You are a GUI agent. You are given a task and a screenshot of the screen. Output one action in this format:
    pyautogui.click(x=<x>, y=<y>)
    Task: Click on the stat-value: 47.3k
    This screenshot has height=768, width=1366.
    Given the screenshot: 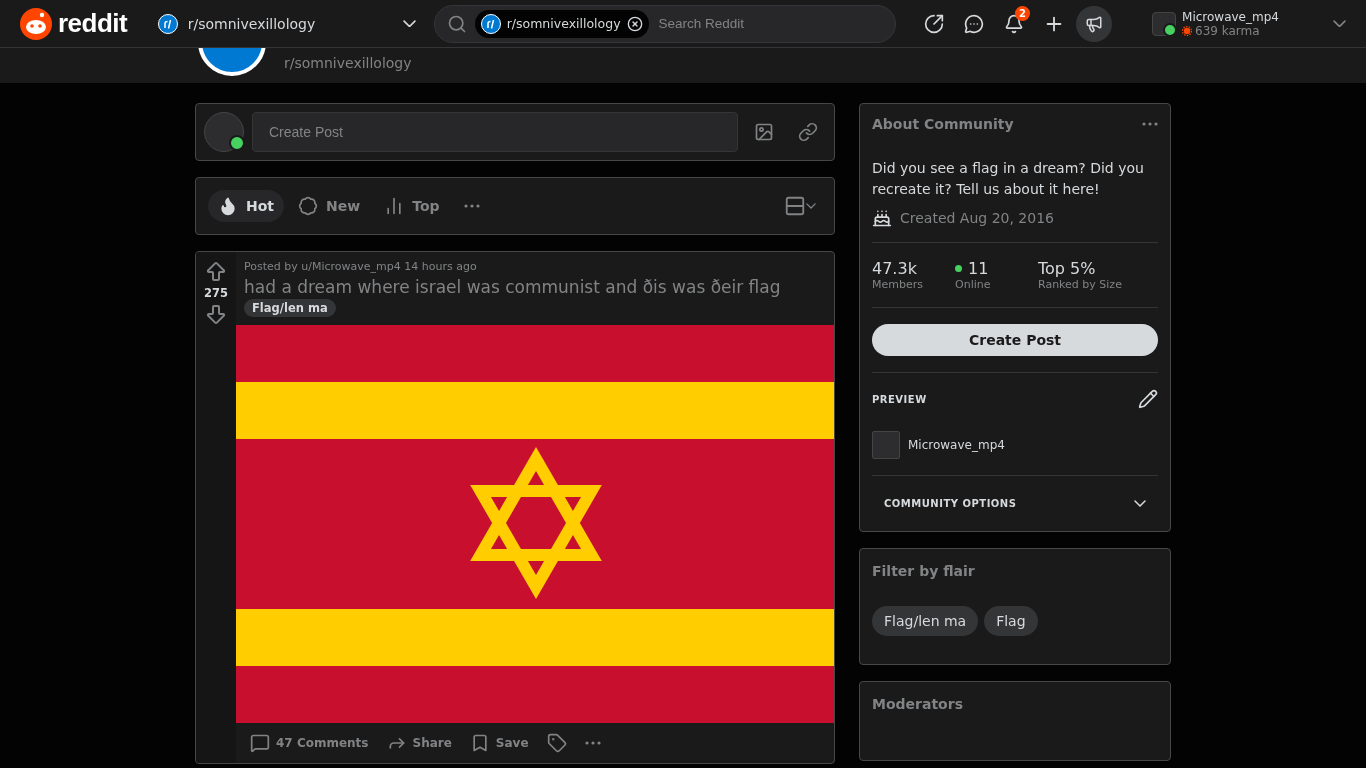 What is the action you would take?
    pyautogui.click(x=895, y=268)
    